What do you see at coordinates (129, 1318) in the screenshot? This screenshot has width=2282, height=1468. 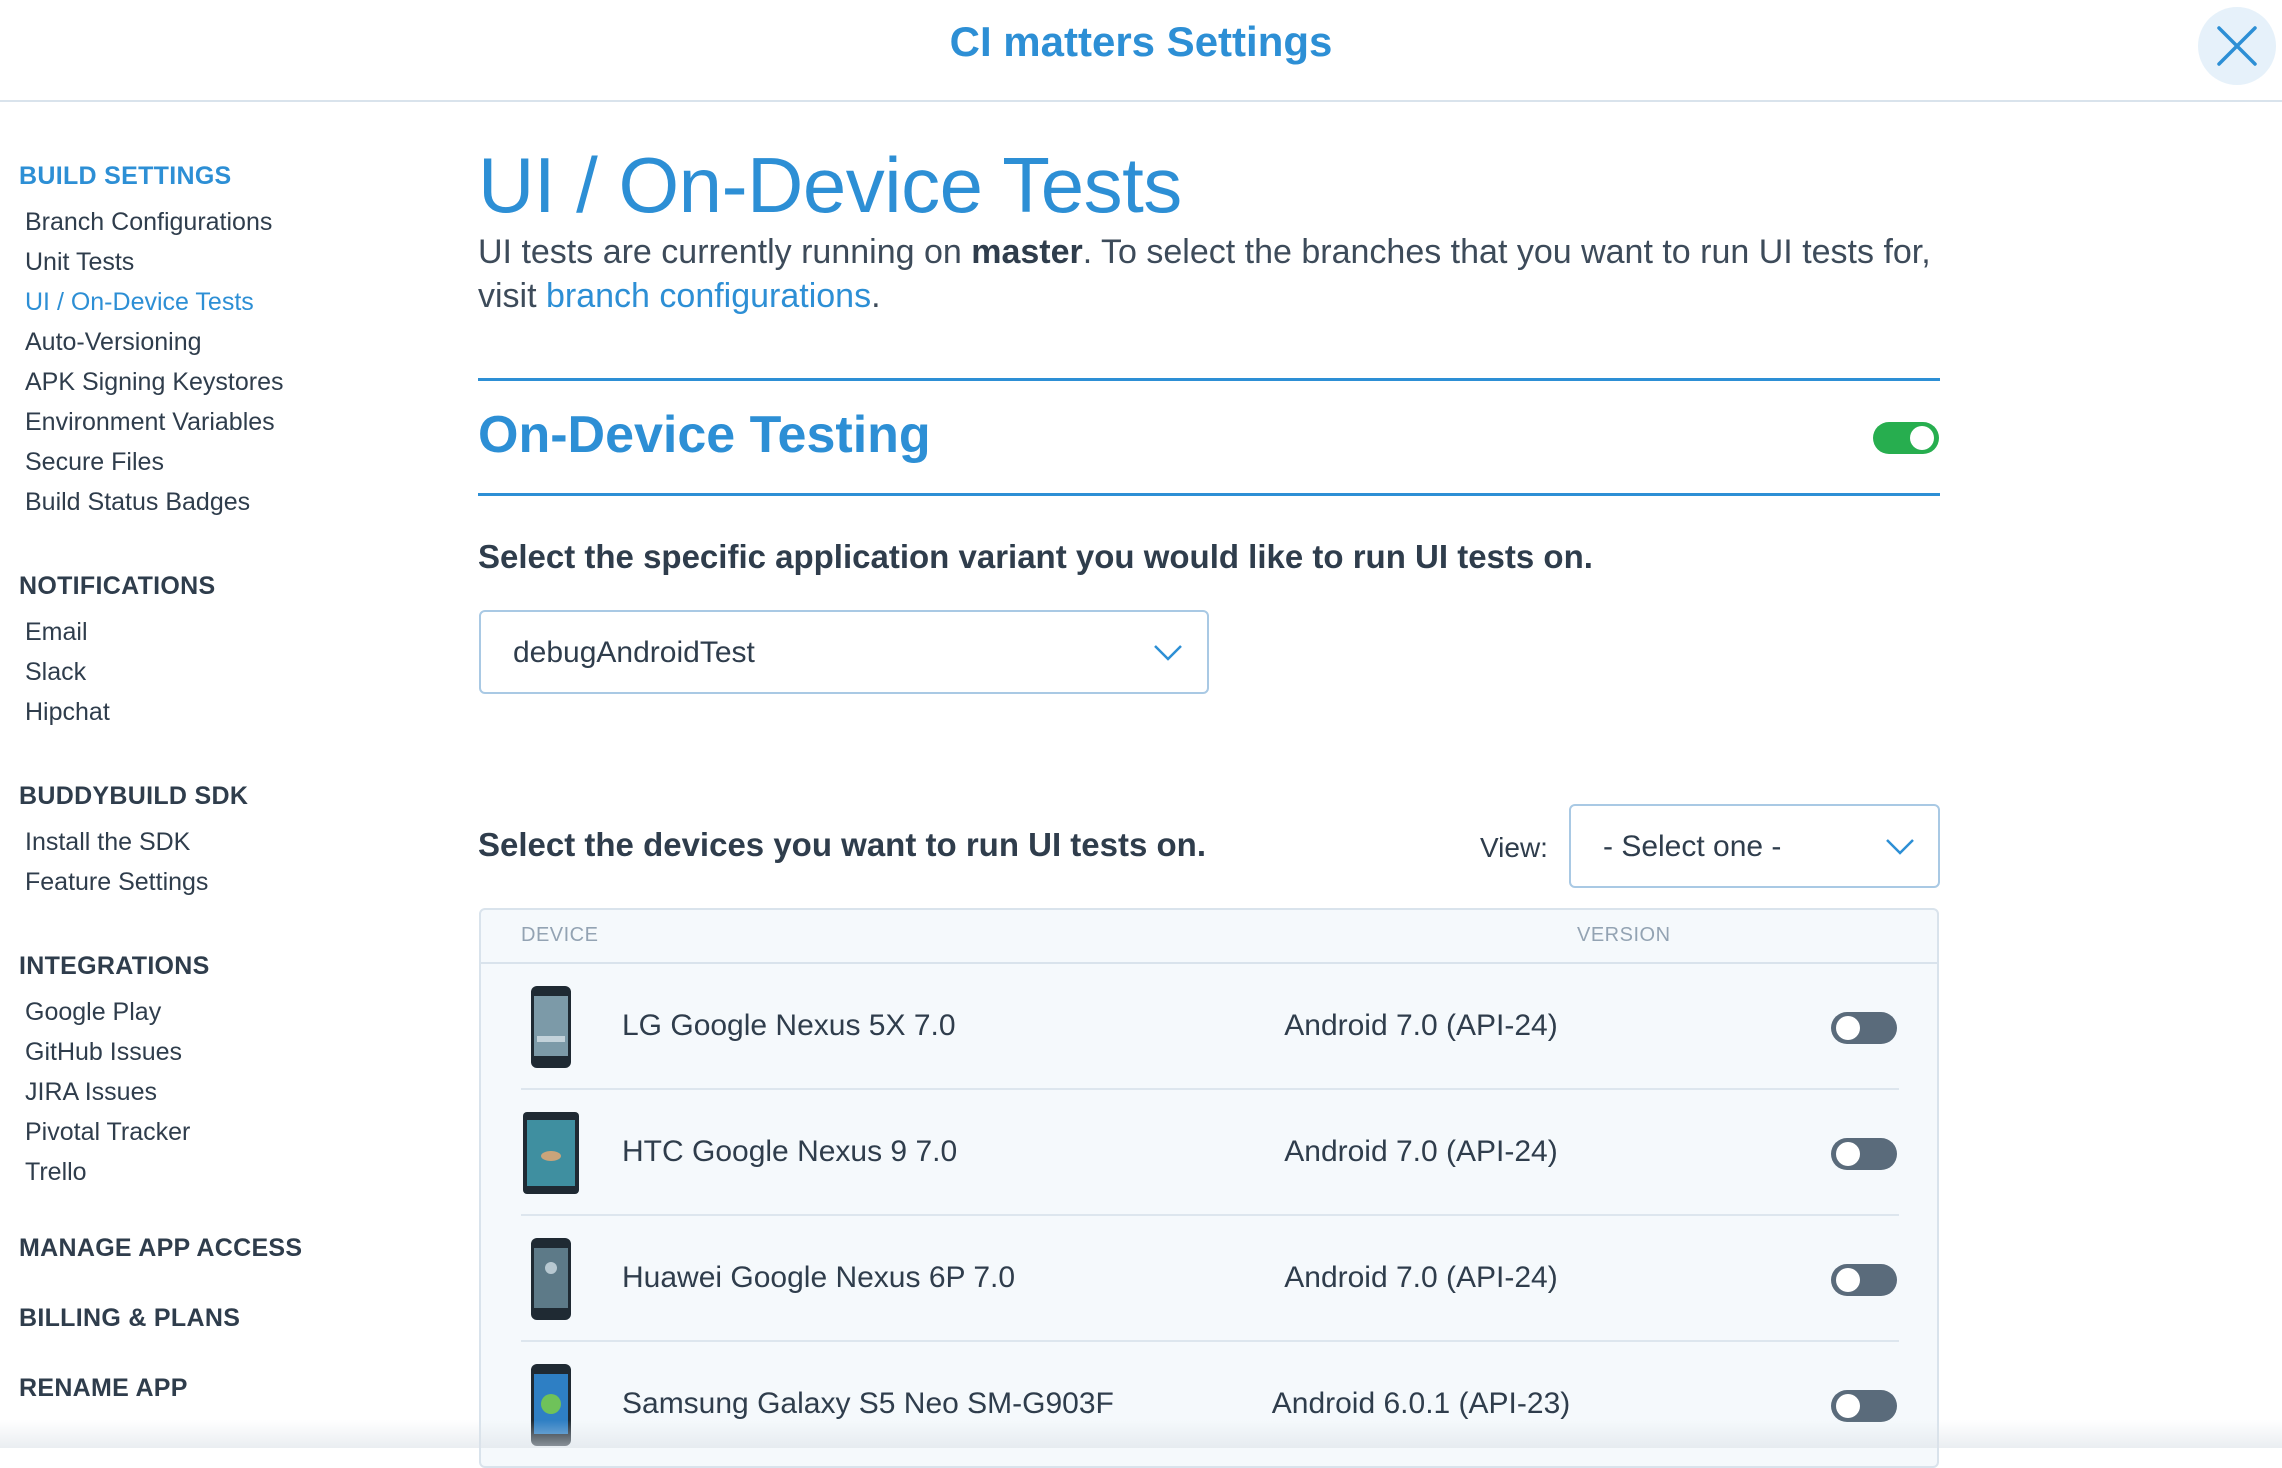 I see `sidebar-heading-billing-plans: BILLING & PLANS` at bounding box center [129, 1318].